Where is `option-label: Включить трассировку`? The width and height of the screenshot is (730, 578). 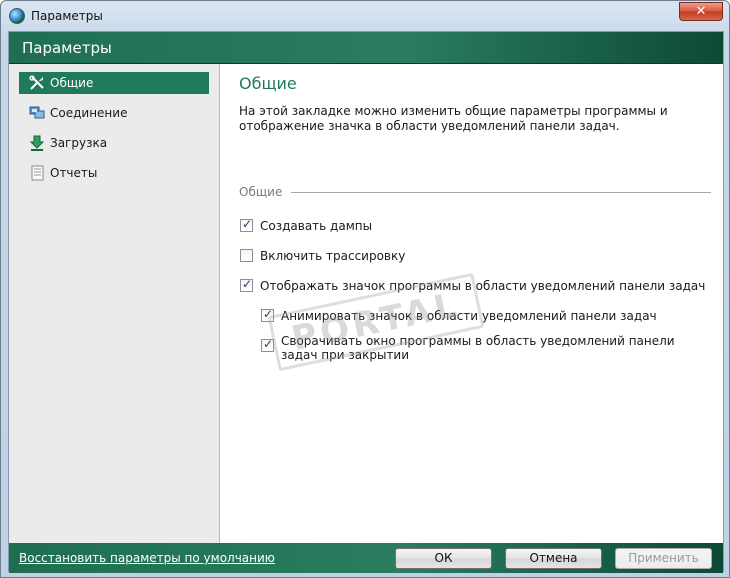 option-label: Включить трассировку is located at coordinates (333, 256).